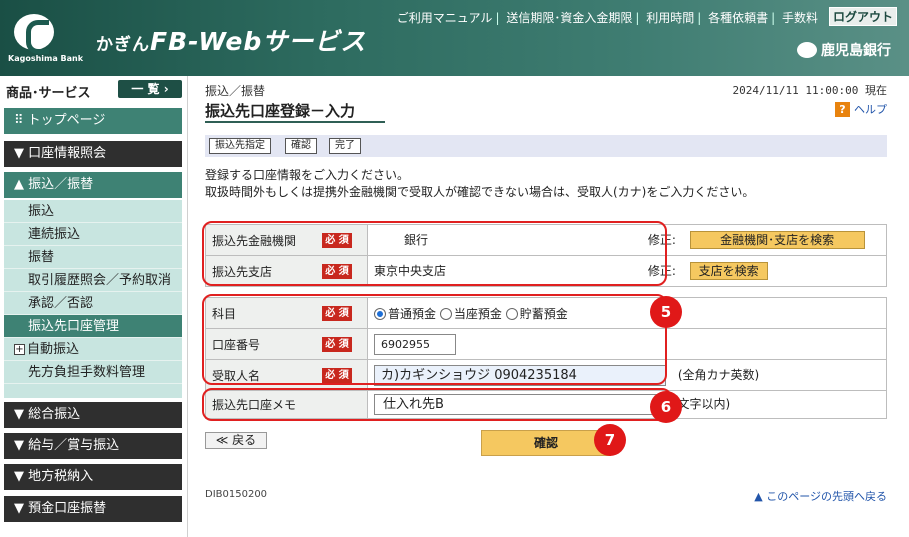 Image resolution: width=909 pixels, height=537 pixels. What do you see at coordinates (240, 146) in the screenshot?
I see `step-specify: 振込先指定` at bounding box center [240, 146].